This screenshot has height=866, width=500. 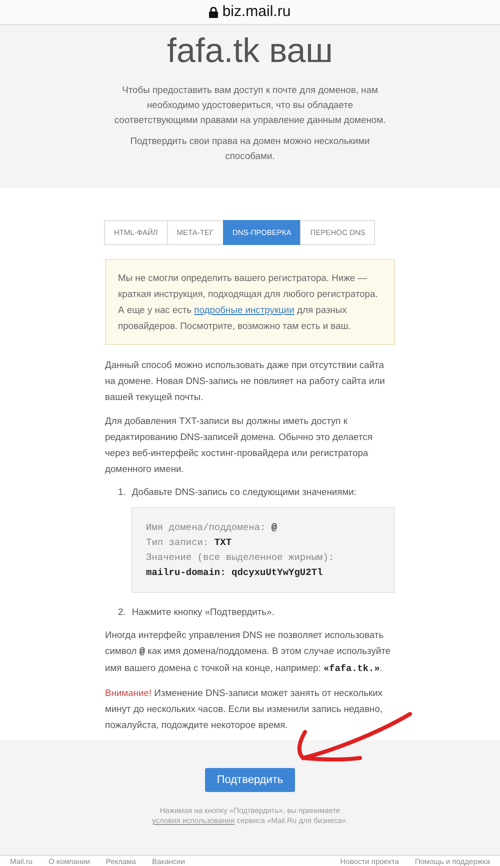 What do you see at coordinates (241, 558) in the screenshot?
I see `code-line: Значение (все выделенное жирным):` at bounding box center [241, 558].